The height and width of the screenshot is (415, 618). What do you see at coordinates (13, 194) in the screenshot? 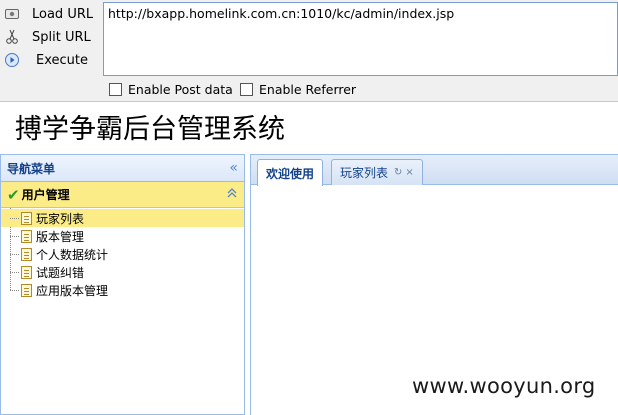
I see `checkmark-icon: ✔` at bounding box center [13, 194].